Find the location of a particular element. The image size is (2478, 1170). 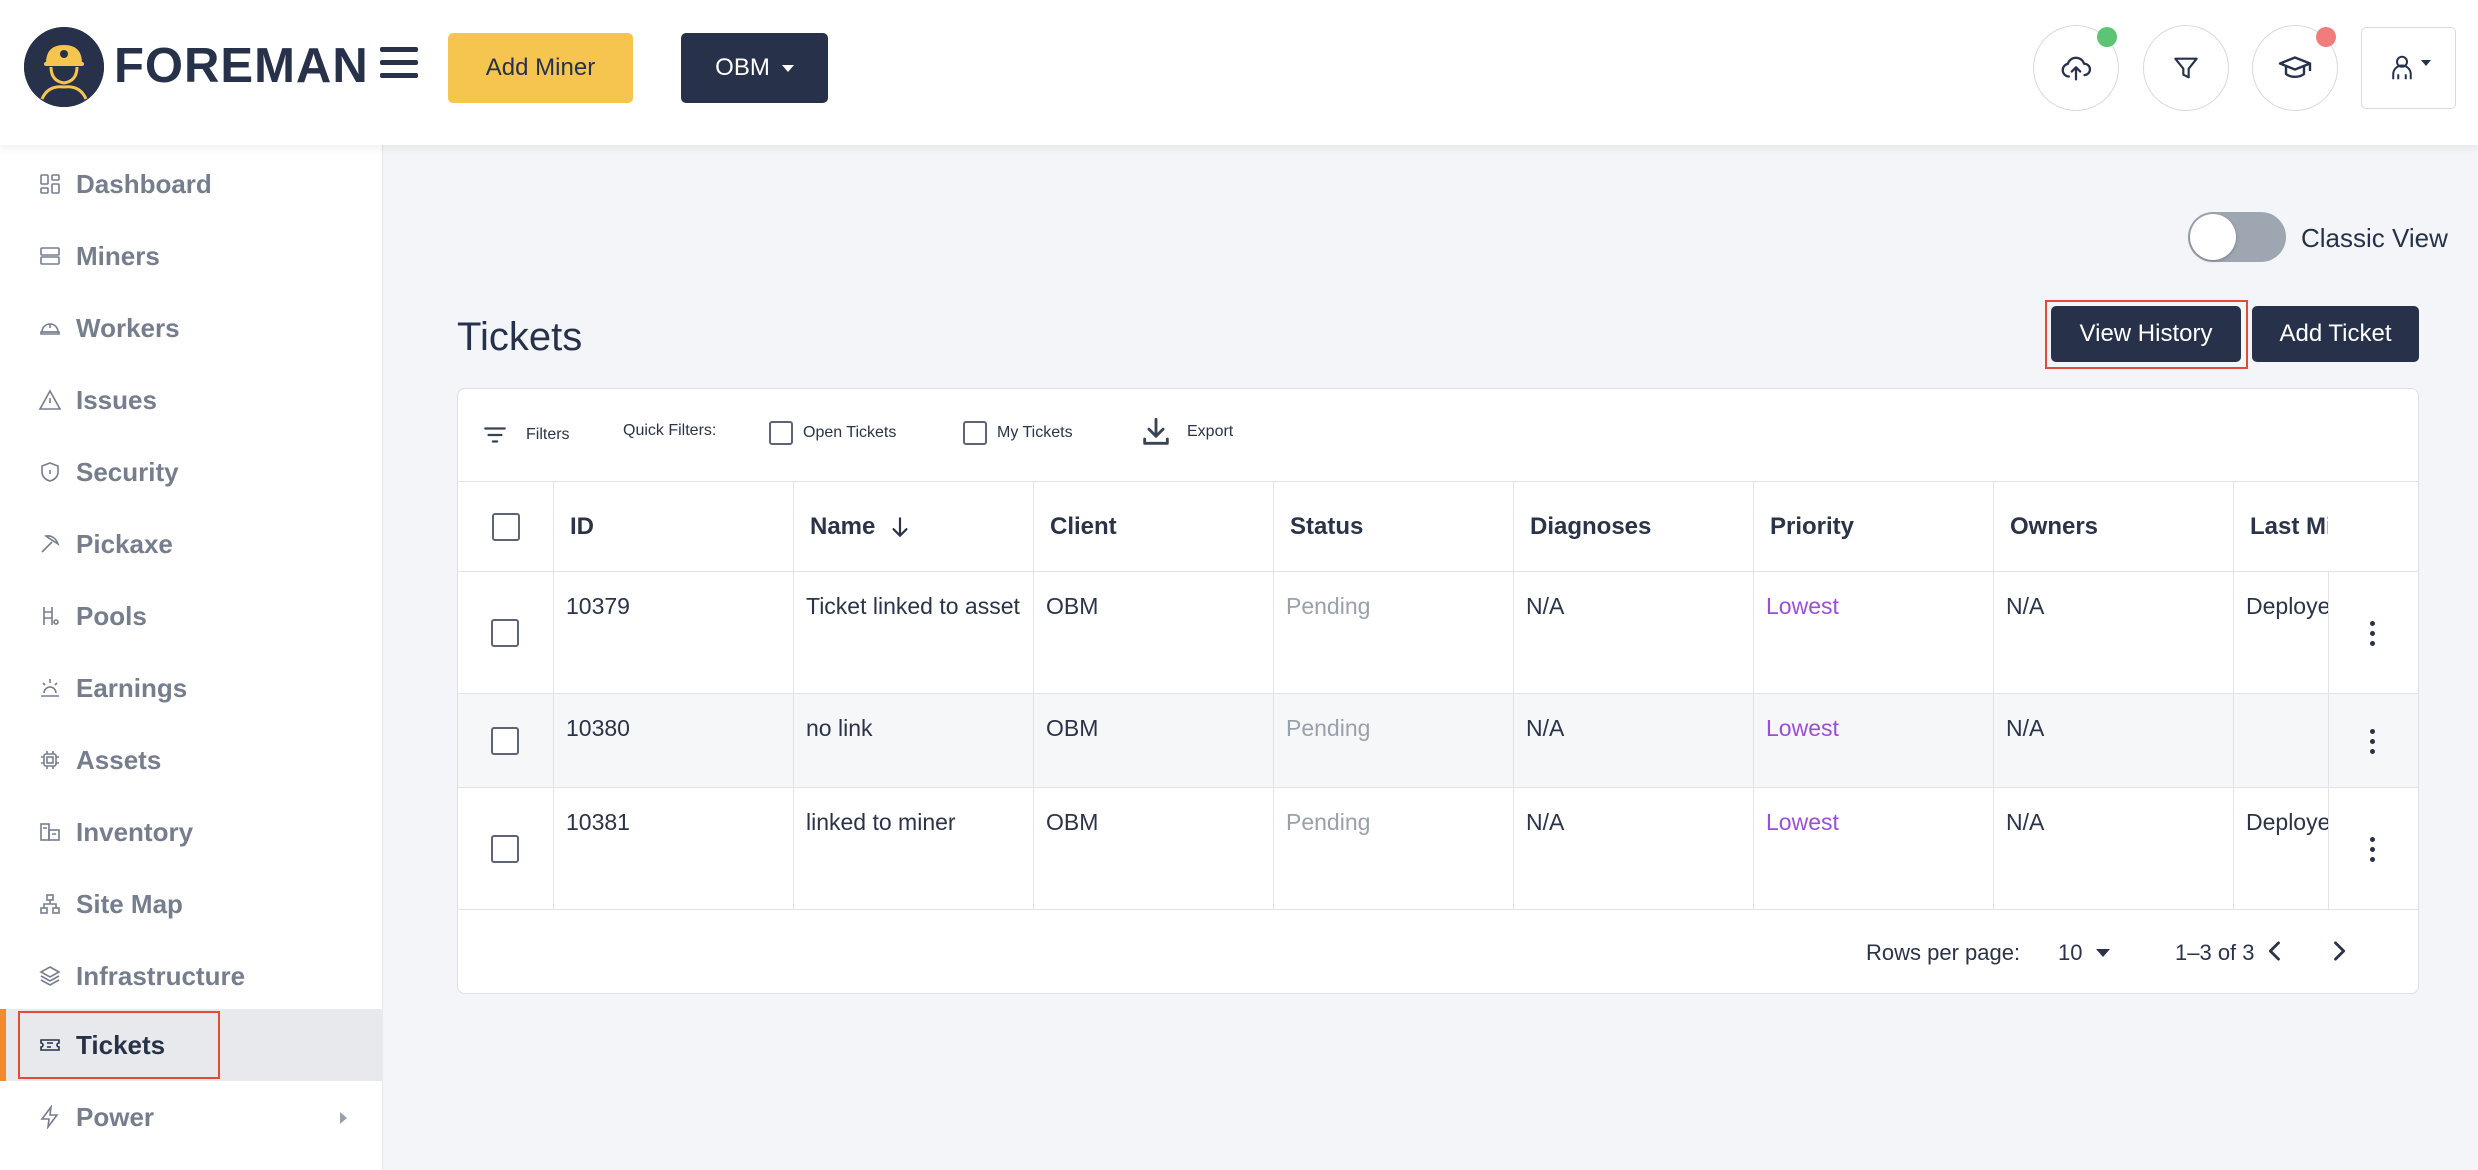

sidebar-item-inventory: Inventory is located at coordinates (191, 832).